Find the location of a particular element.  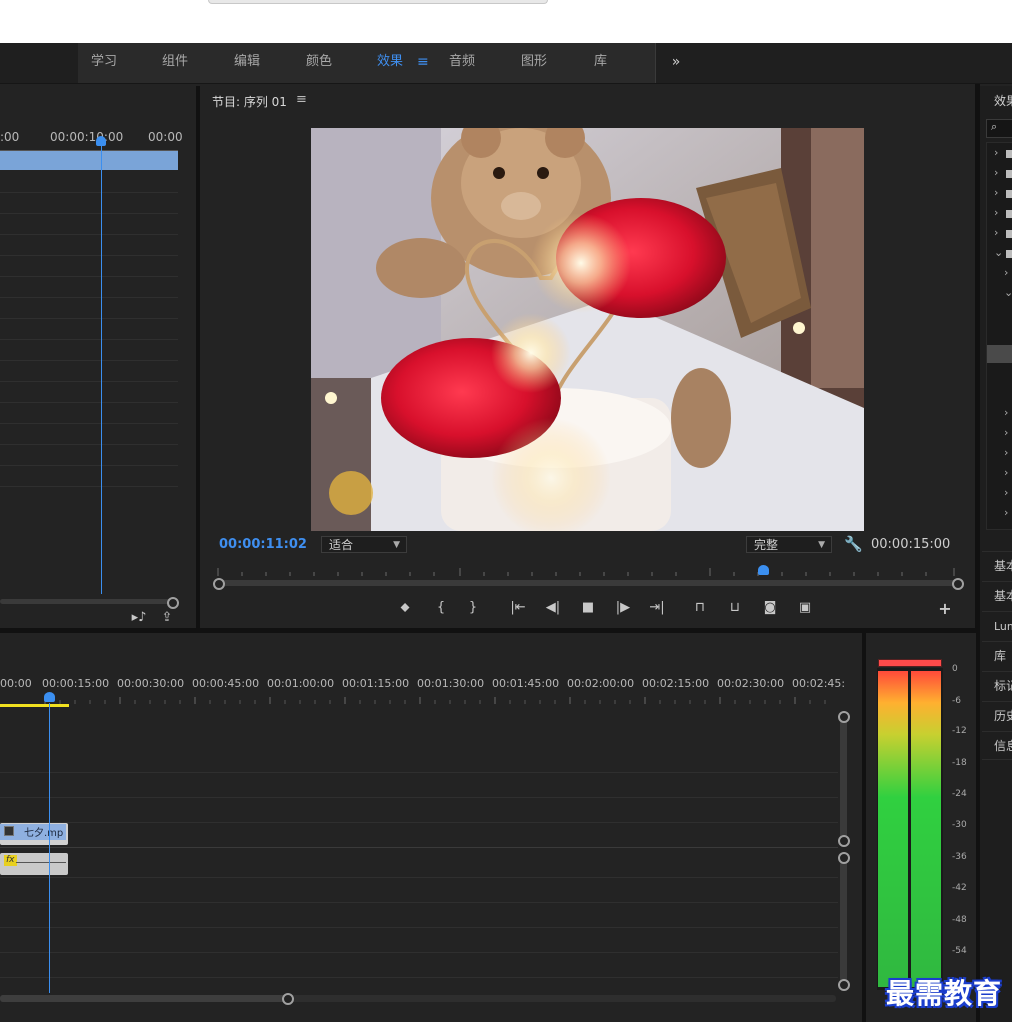

wrench-settings-icon: 🔧 is located at coordinates (853, 544).